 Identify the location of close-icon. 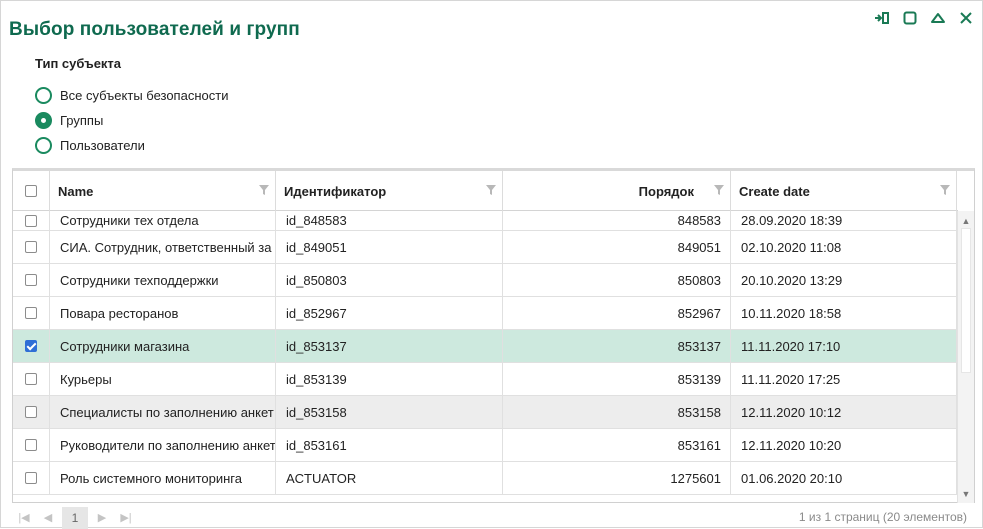
(966, 18).